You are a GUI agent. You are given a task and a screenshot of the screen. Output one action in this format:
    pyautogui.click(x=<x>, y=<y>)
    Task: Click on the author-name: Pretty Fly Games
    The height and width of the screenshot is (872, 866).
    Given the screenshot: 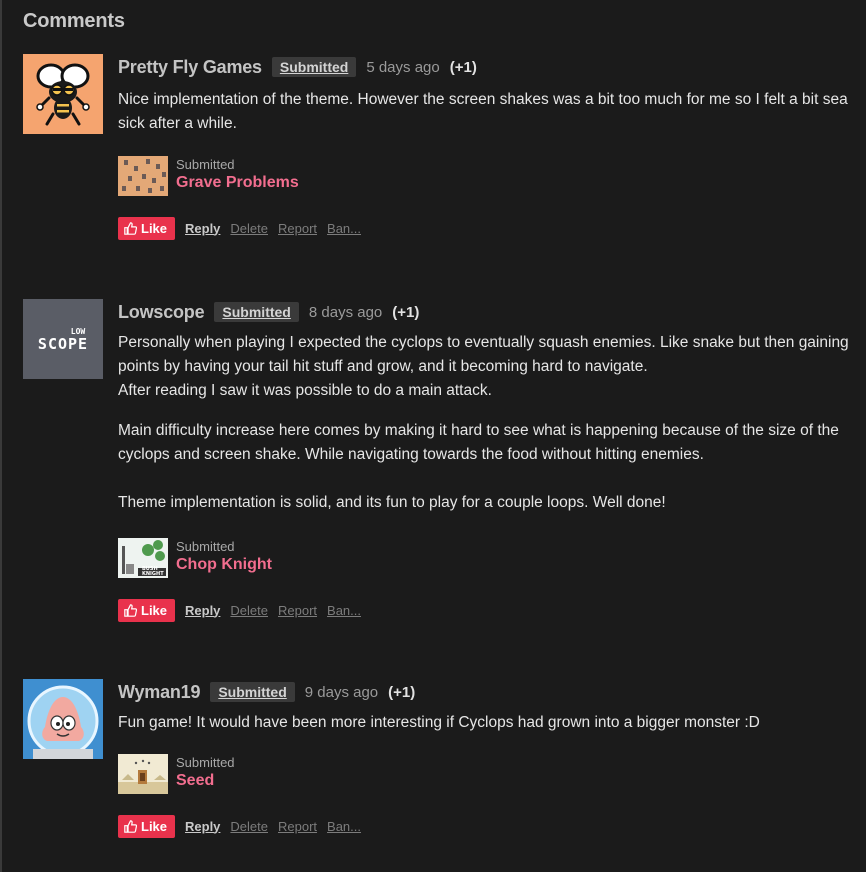 What is the action you would take?
    pyautogui.click(x=190, y=67)
    